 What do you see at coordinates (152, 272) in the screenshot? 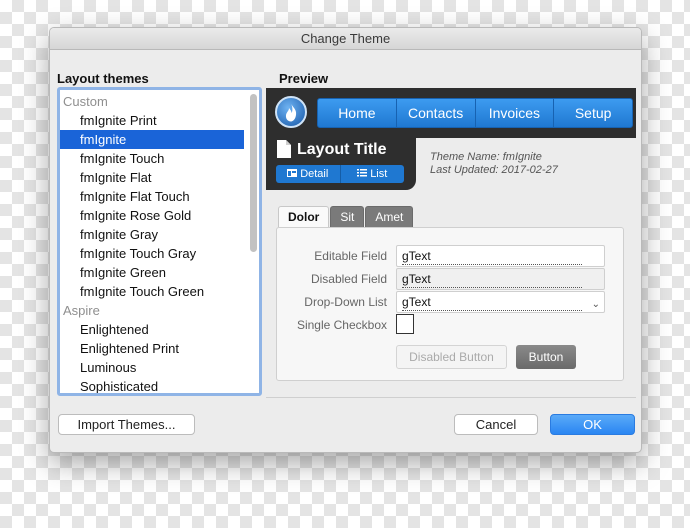
I see `theme-list-item: fmIgnite Green` at bounding box center [152, 272].